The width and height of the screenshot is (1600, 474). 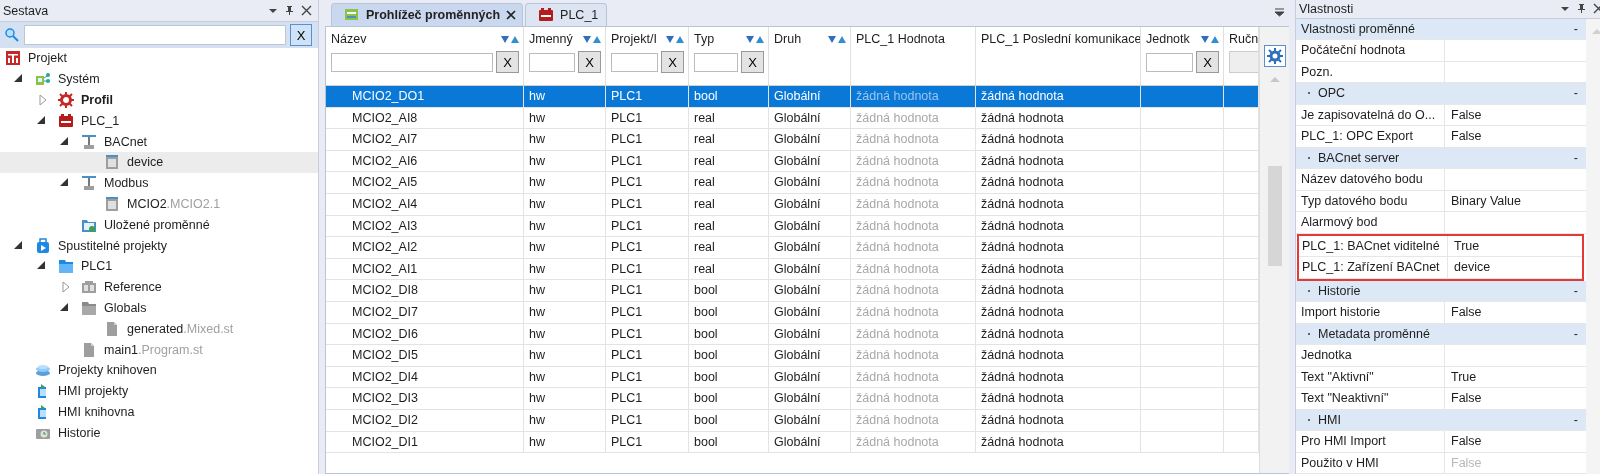 What do you see at coordinates (647, 420) in the screenshot?
I see `table-cell: PLC1` at bounding box center [647, 420].